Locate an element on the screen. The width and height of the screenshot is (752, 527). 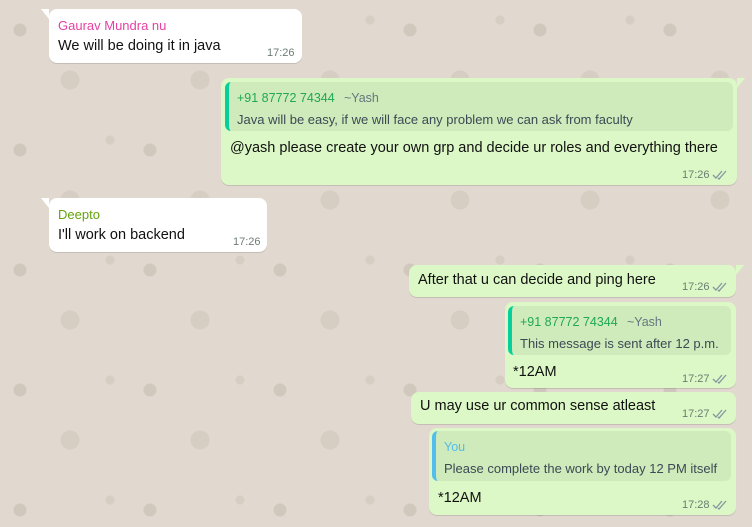
sender-name: Deepto is located at coordinates (79, 214).